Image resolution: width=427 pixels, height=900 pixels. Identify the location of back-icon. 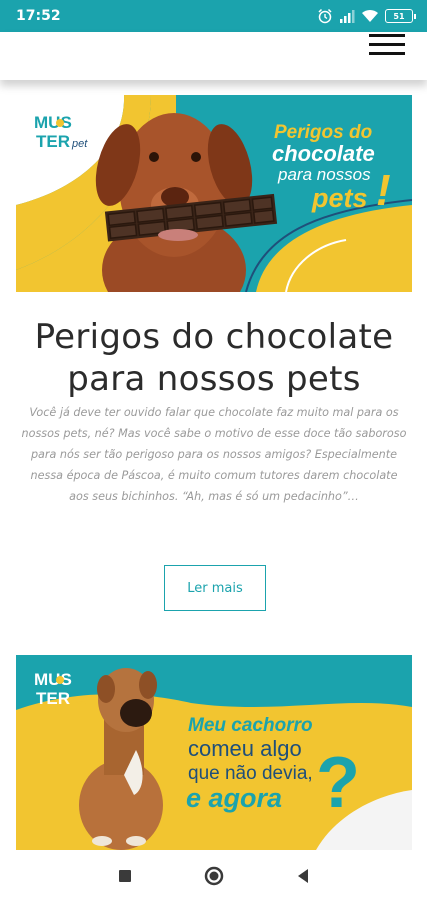
(303, 876).